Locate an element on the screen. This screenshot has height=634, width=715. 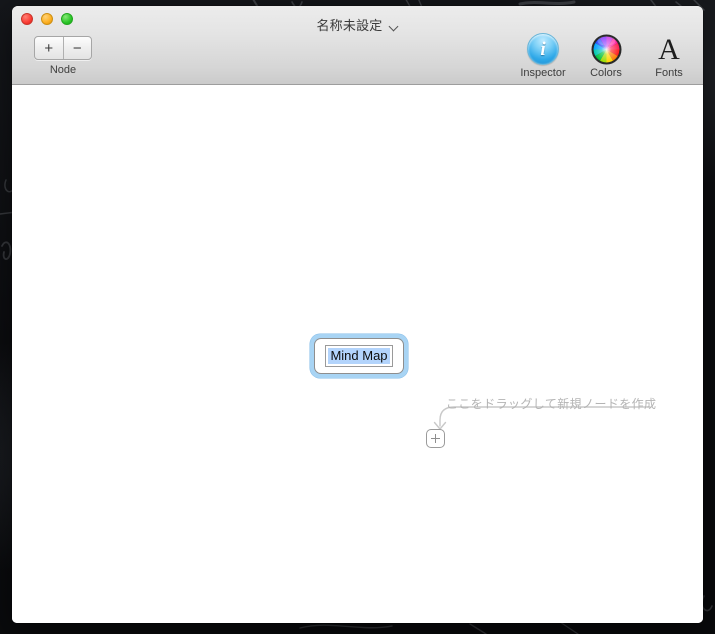
colors-button: Colors is located at coordinates (606, 55).